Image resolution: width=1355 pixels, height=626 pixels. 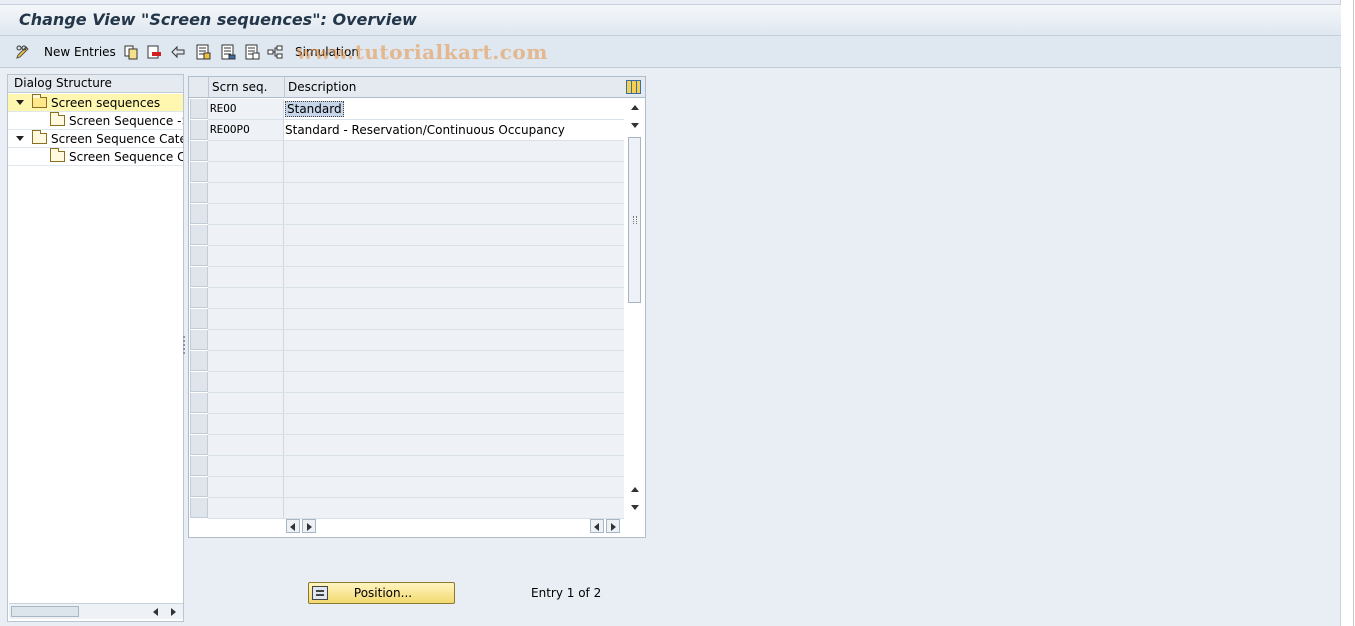 I want to click on tree-item-screen-sequence-child: Screen Sequence ->, so click(x=95, y=121).